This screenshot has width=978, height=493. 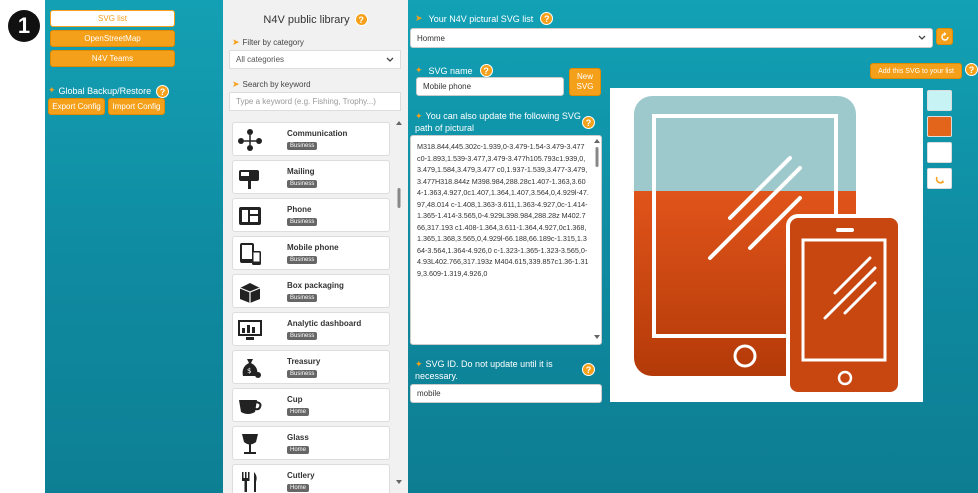 I want to click on mailbox-icon, so click(x=250, y=178).